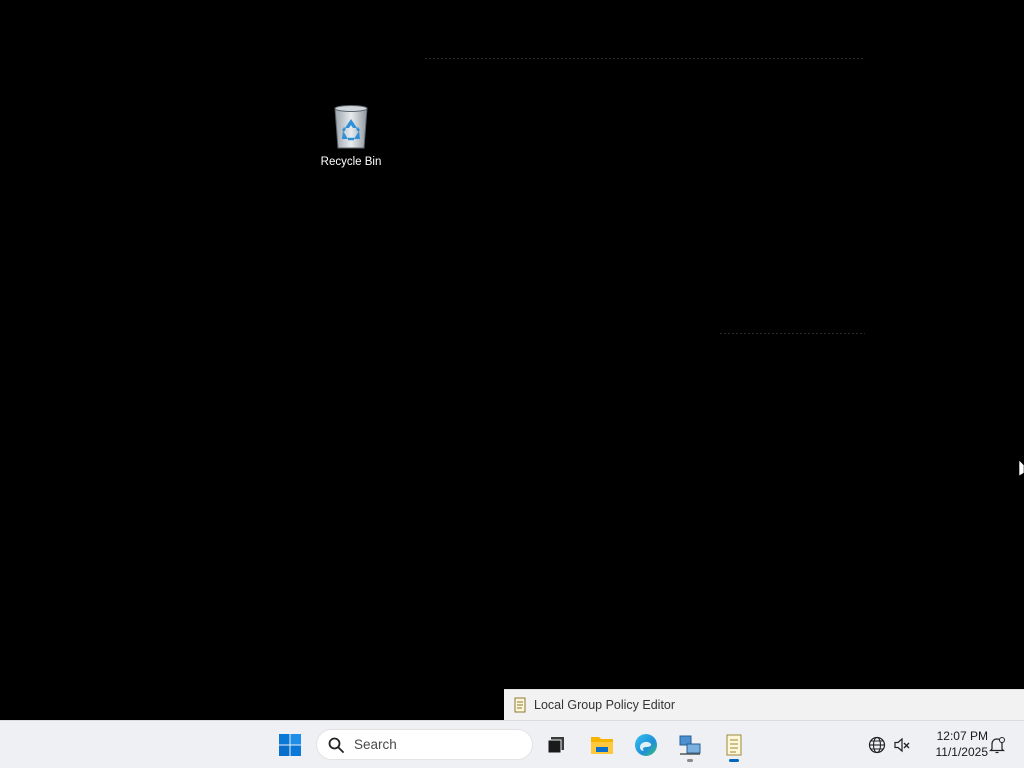  What do you see at coordinates (734, 760) in the screenshot?
I see `active-indicator` at bounding box center [734, 760].